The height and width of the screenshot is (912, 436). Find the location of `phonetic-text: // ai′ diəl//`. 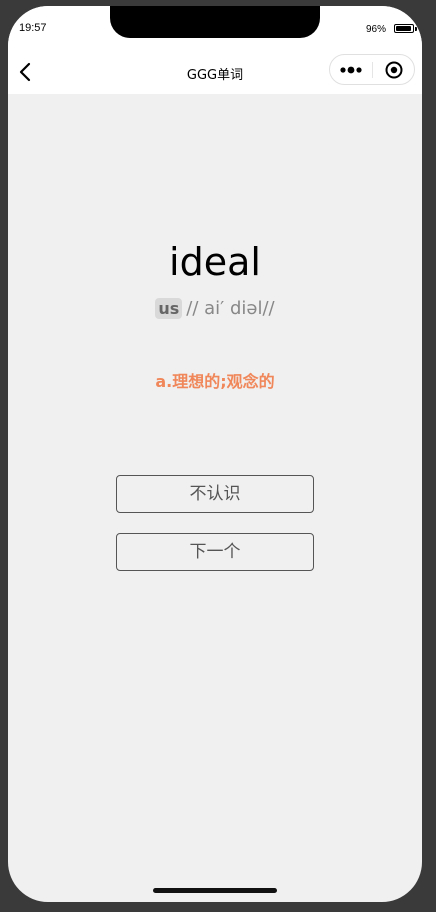

phonetic-text: // ai′ diəl// is located at coordinates (230, 308).